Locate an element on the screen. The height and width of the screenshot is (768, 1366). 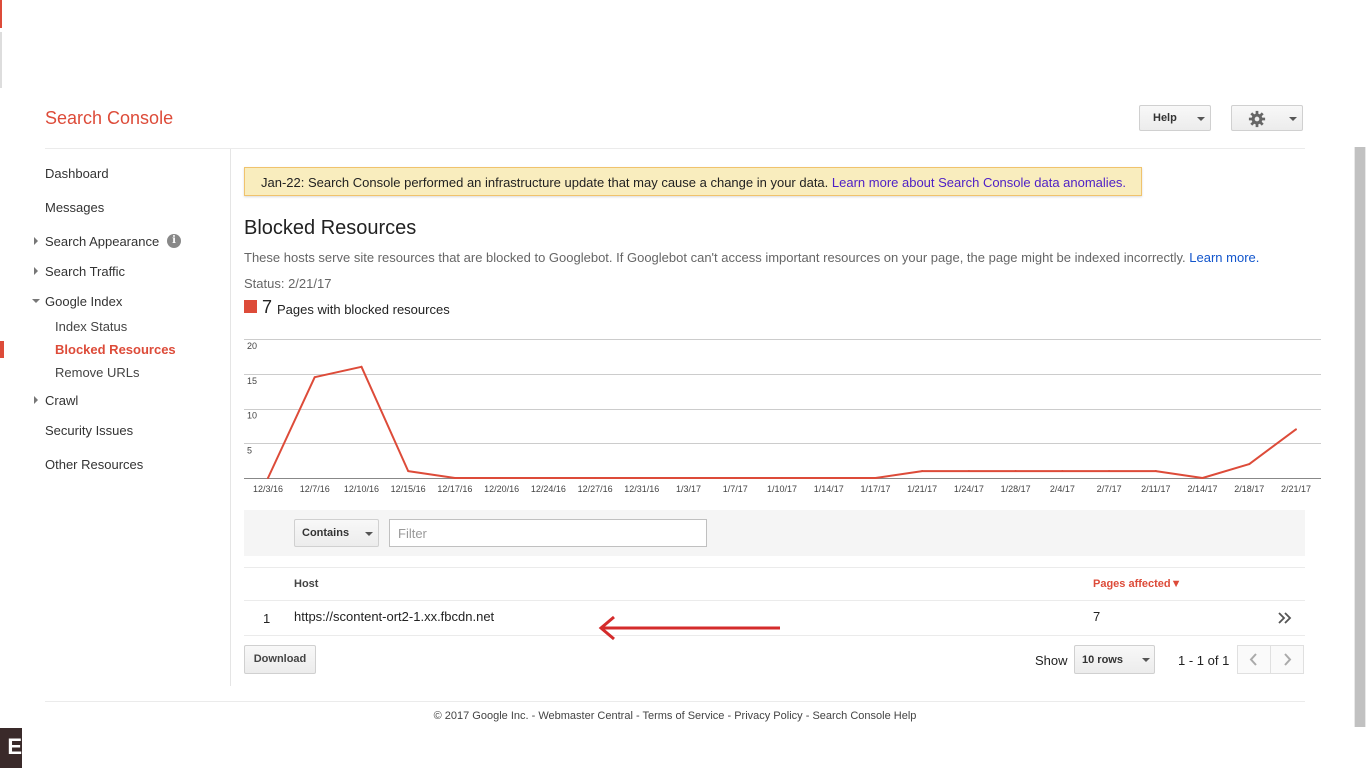
sidebar-item-dashboard: Dashboard is located at coordinates (77, 173).